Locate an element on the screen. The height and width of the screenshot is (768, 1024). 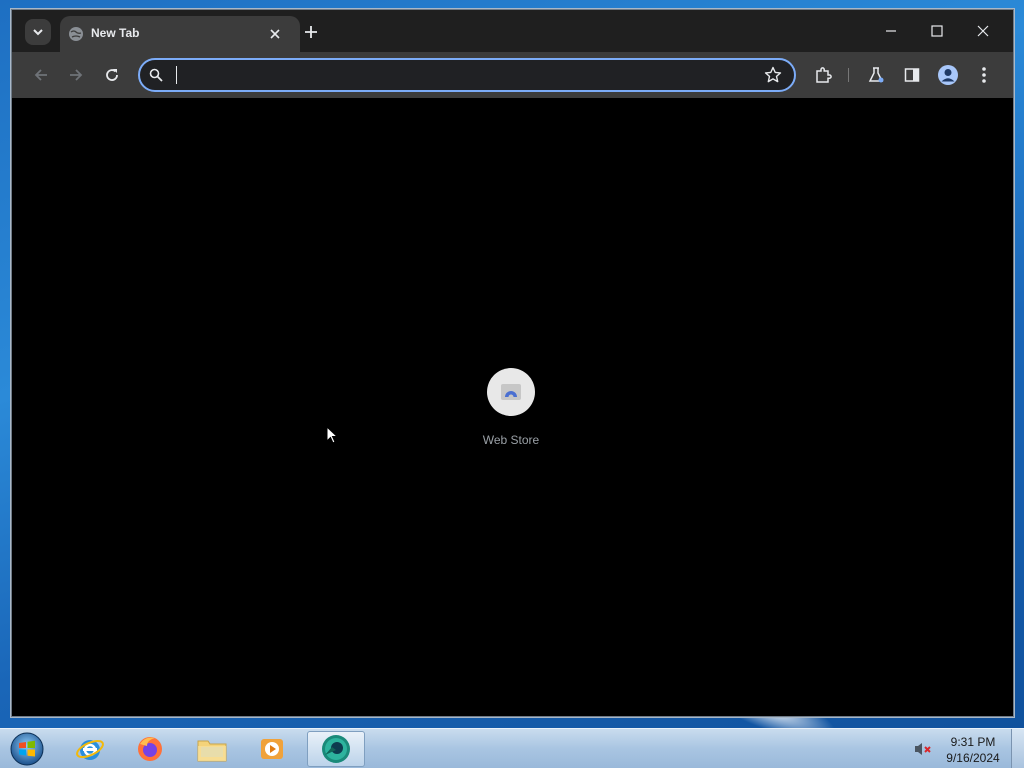
flask-icon is located at coordinates (876, 75).